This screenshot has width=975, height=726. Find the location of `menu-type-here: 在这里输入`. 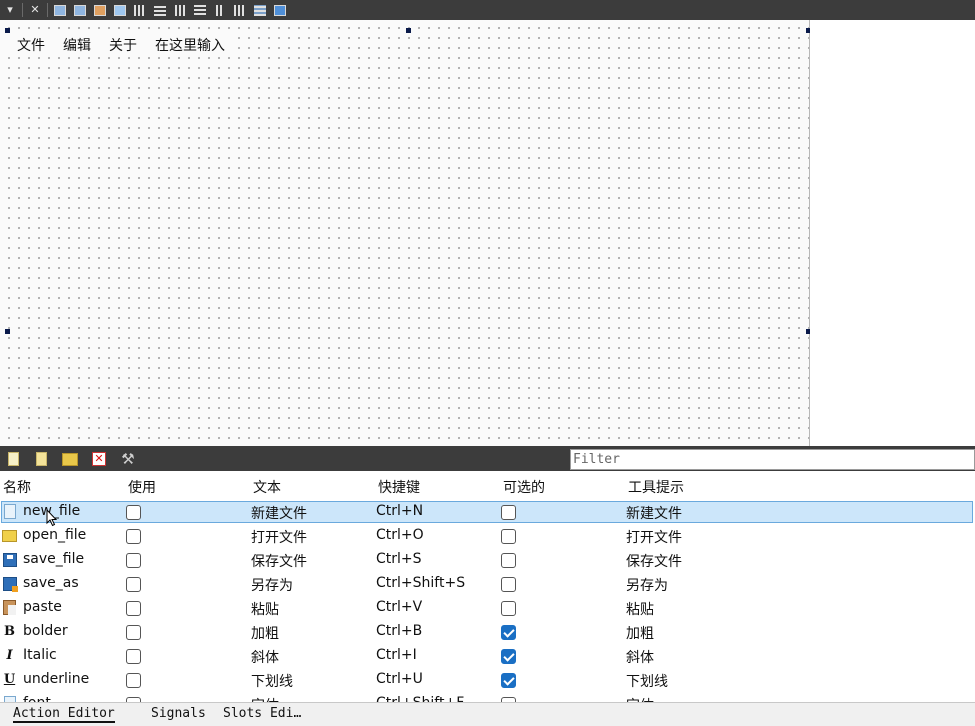

menu-type-here: 在这里输入 is located at coordinates (190, 45).